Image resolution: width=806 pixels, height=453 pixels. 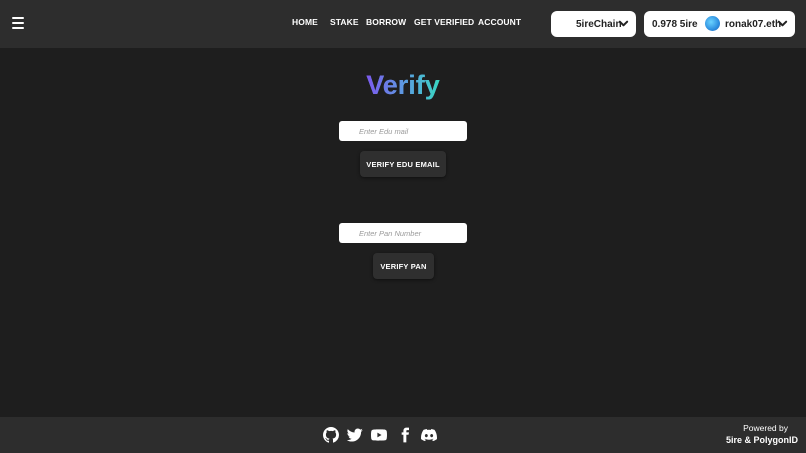 I want to click on nav-stake: STAKE, so click(x=344, y=22).